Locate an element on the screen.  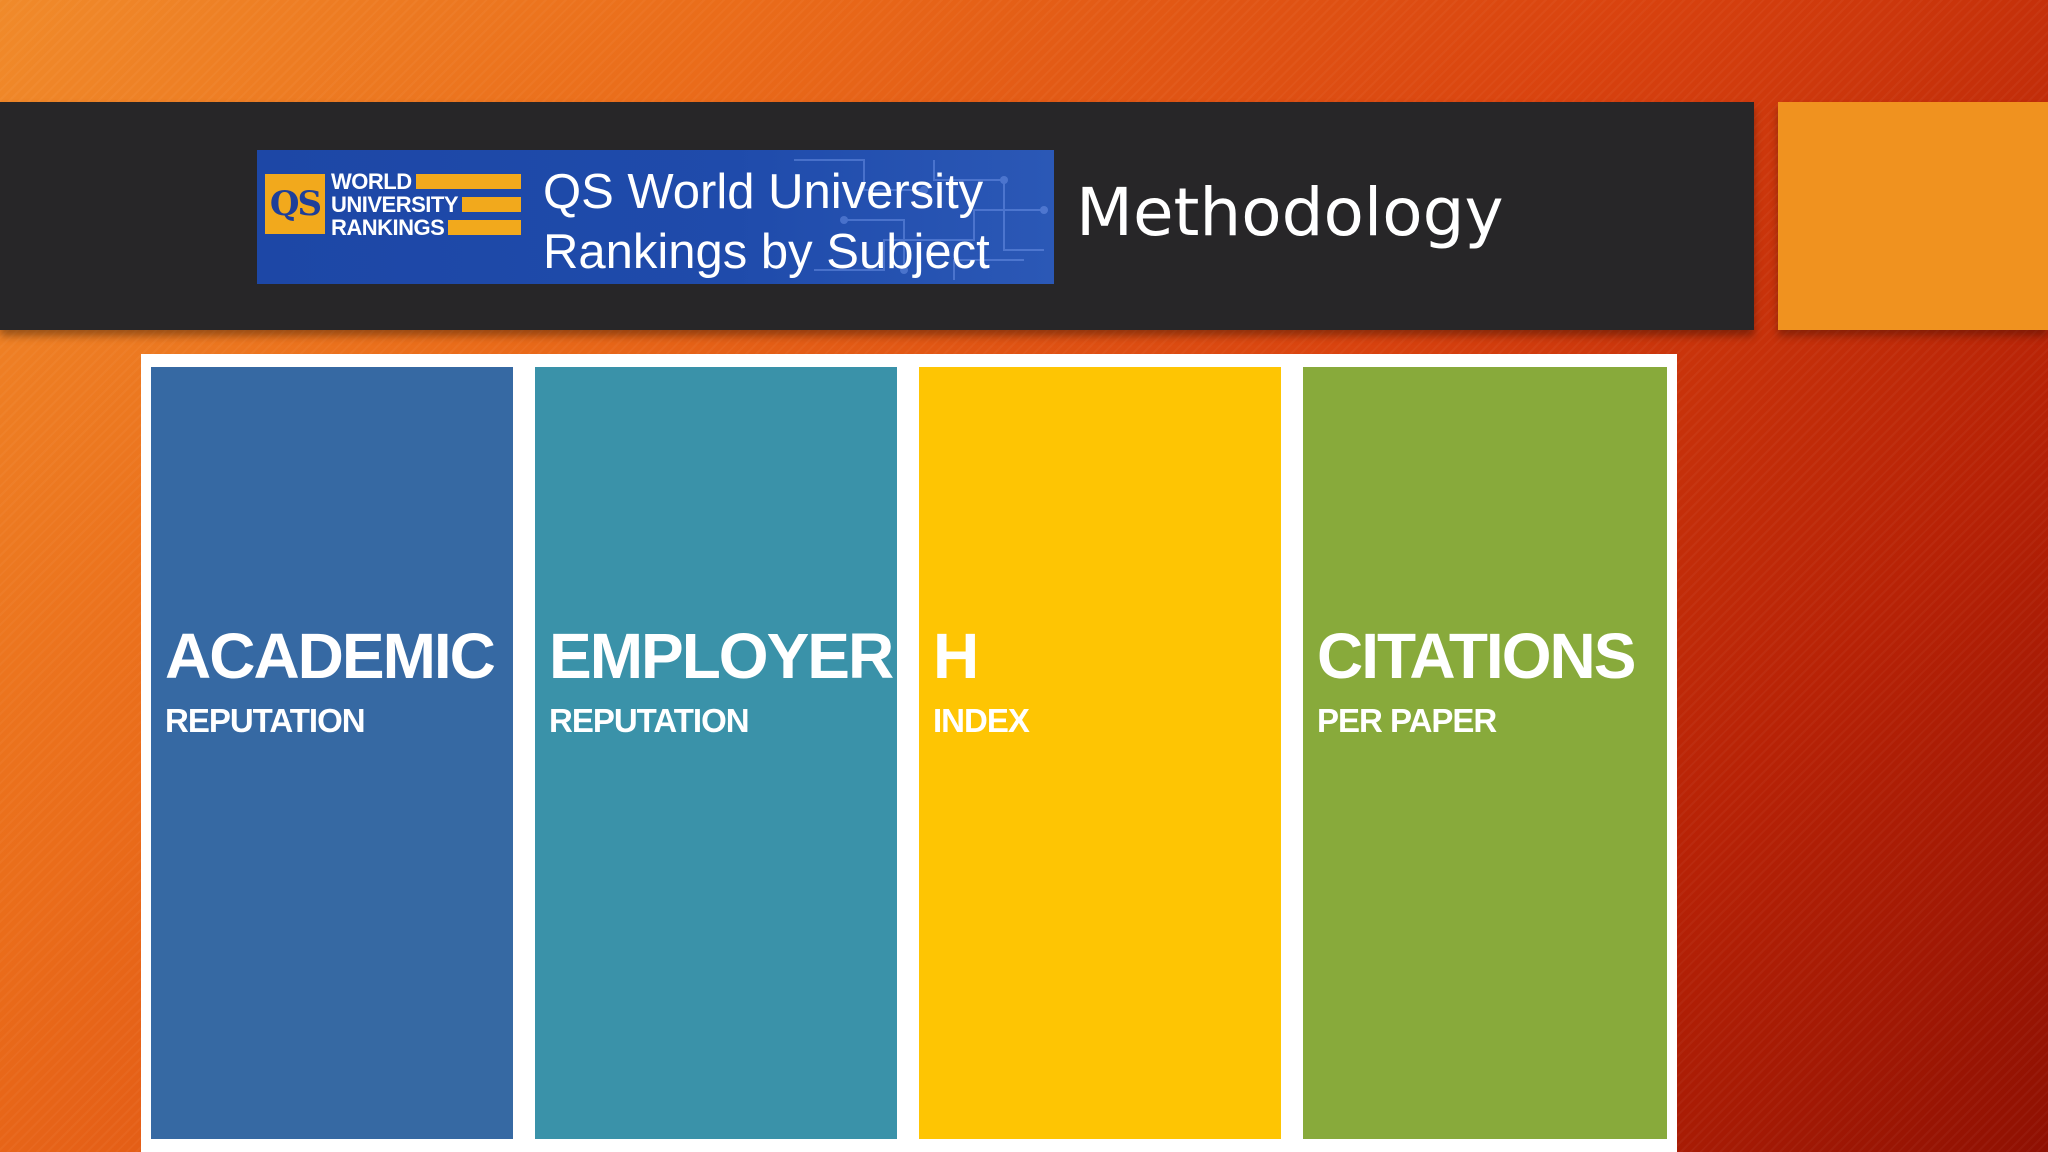
qs-logo-wordmark: WORLD UNIVERSITY RANKINGS is located at coordinates (426, 204).